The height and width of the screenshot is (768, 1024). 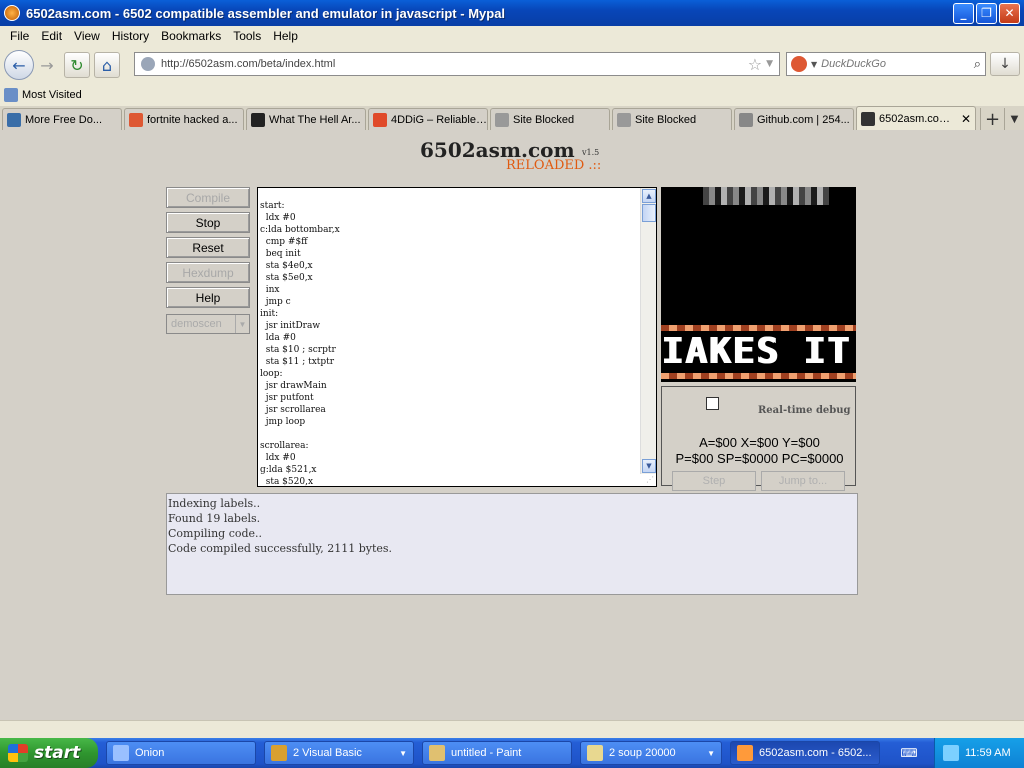 I want to click on url-text: http://6502asm.com/beta/index.html, so click(x=454, y=64).